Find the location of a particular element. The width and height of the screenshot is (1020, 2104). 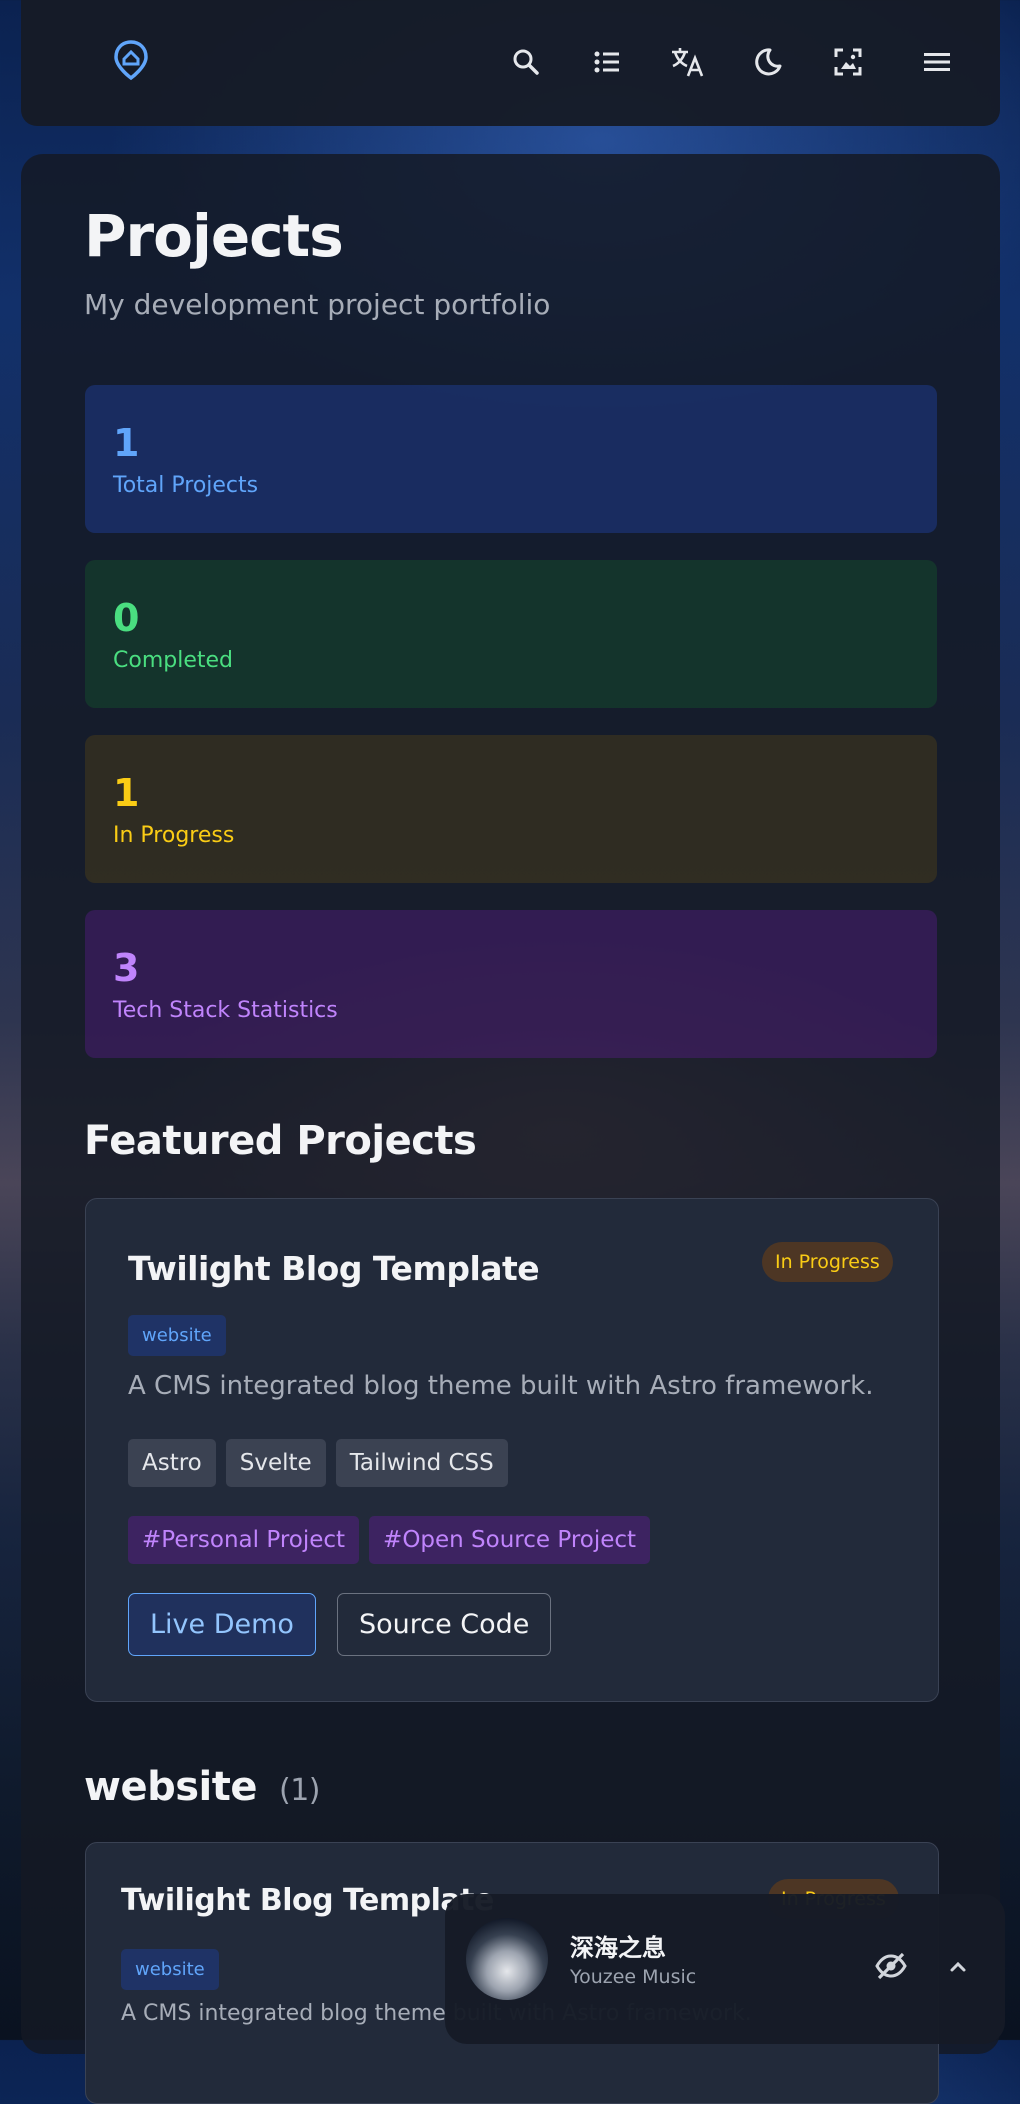

stat-tech-stack: 3 Tech Stack Statistics is located at coordinates (511, 984).